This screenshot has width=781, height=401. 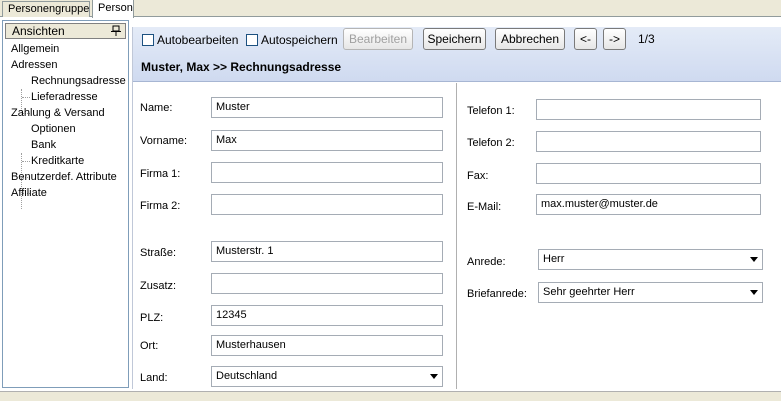 I want to click on anrede-label: Anrede:, so click(x=486, y=262).